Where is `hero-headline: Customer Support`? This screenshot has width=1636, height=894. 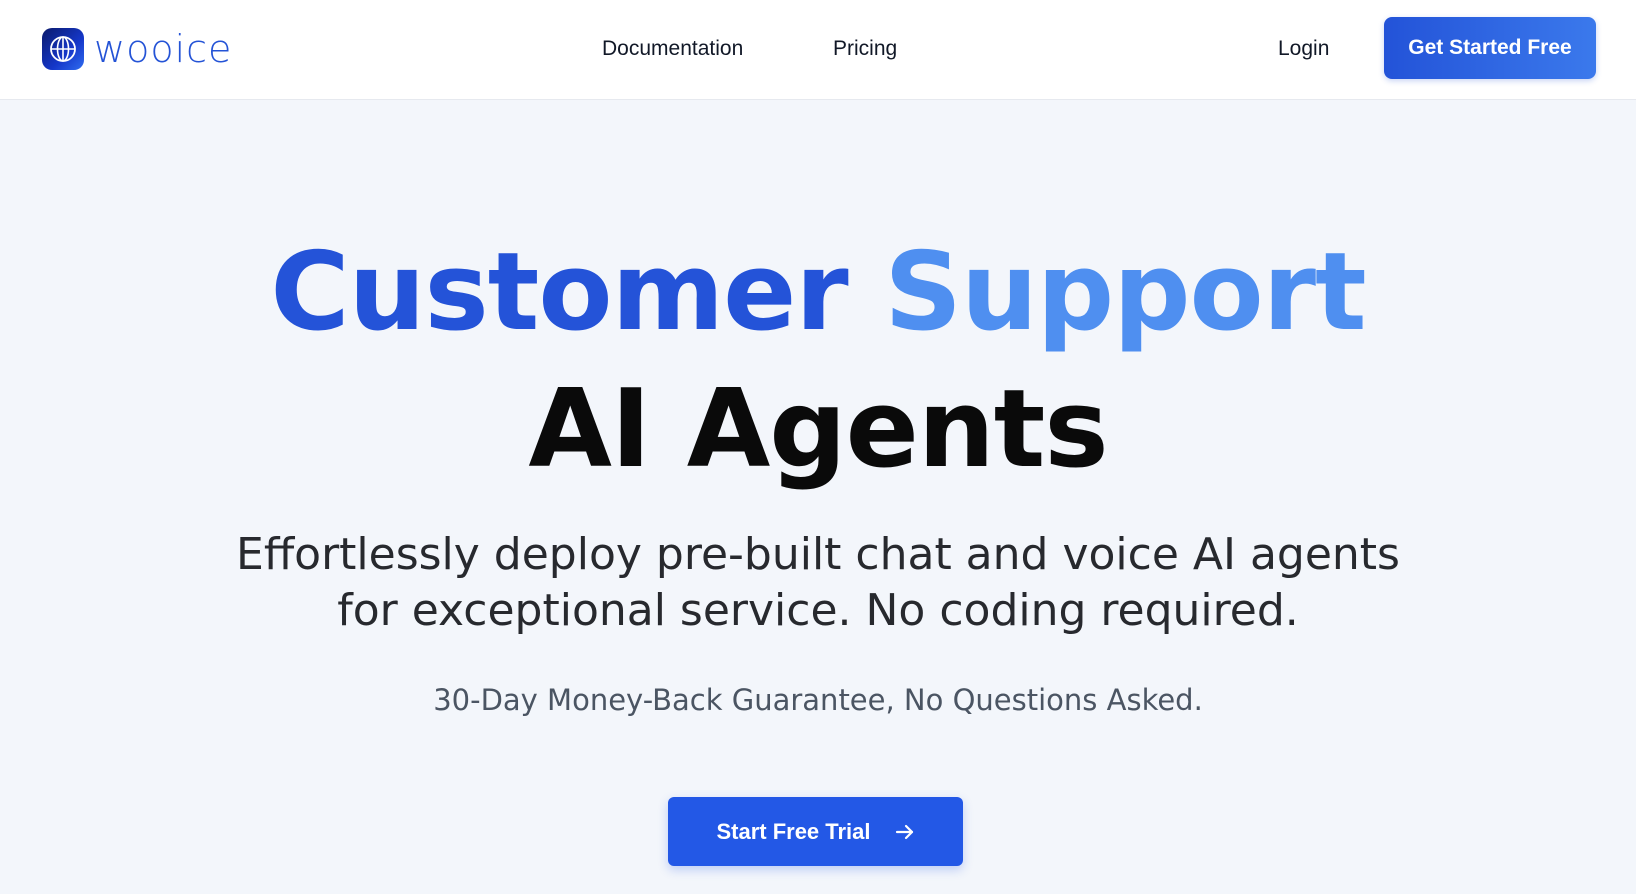 hero-headline: Customer Support is located at coordinates (818, 293).